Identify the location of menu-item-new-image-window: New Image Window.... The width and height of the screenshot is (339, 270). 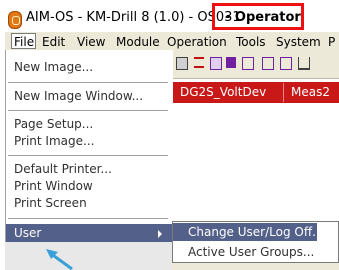
(78, 96).